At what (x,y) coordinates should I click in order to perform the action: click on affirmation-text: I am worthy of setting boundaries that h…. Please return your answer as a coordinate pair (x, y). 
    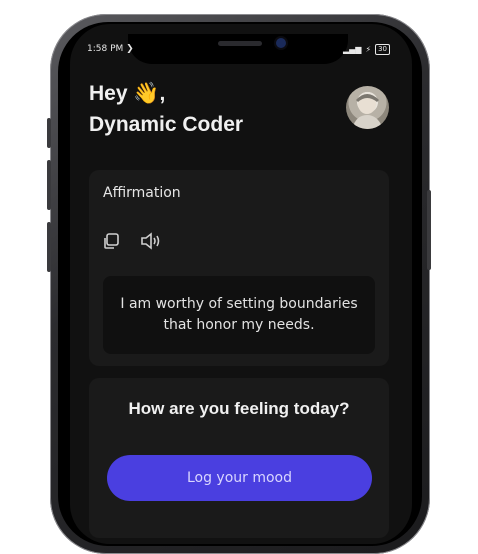
    Looking at the image, I should click on (239, 314).